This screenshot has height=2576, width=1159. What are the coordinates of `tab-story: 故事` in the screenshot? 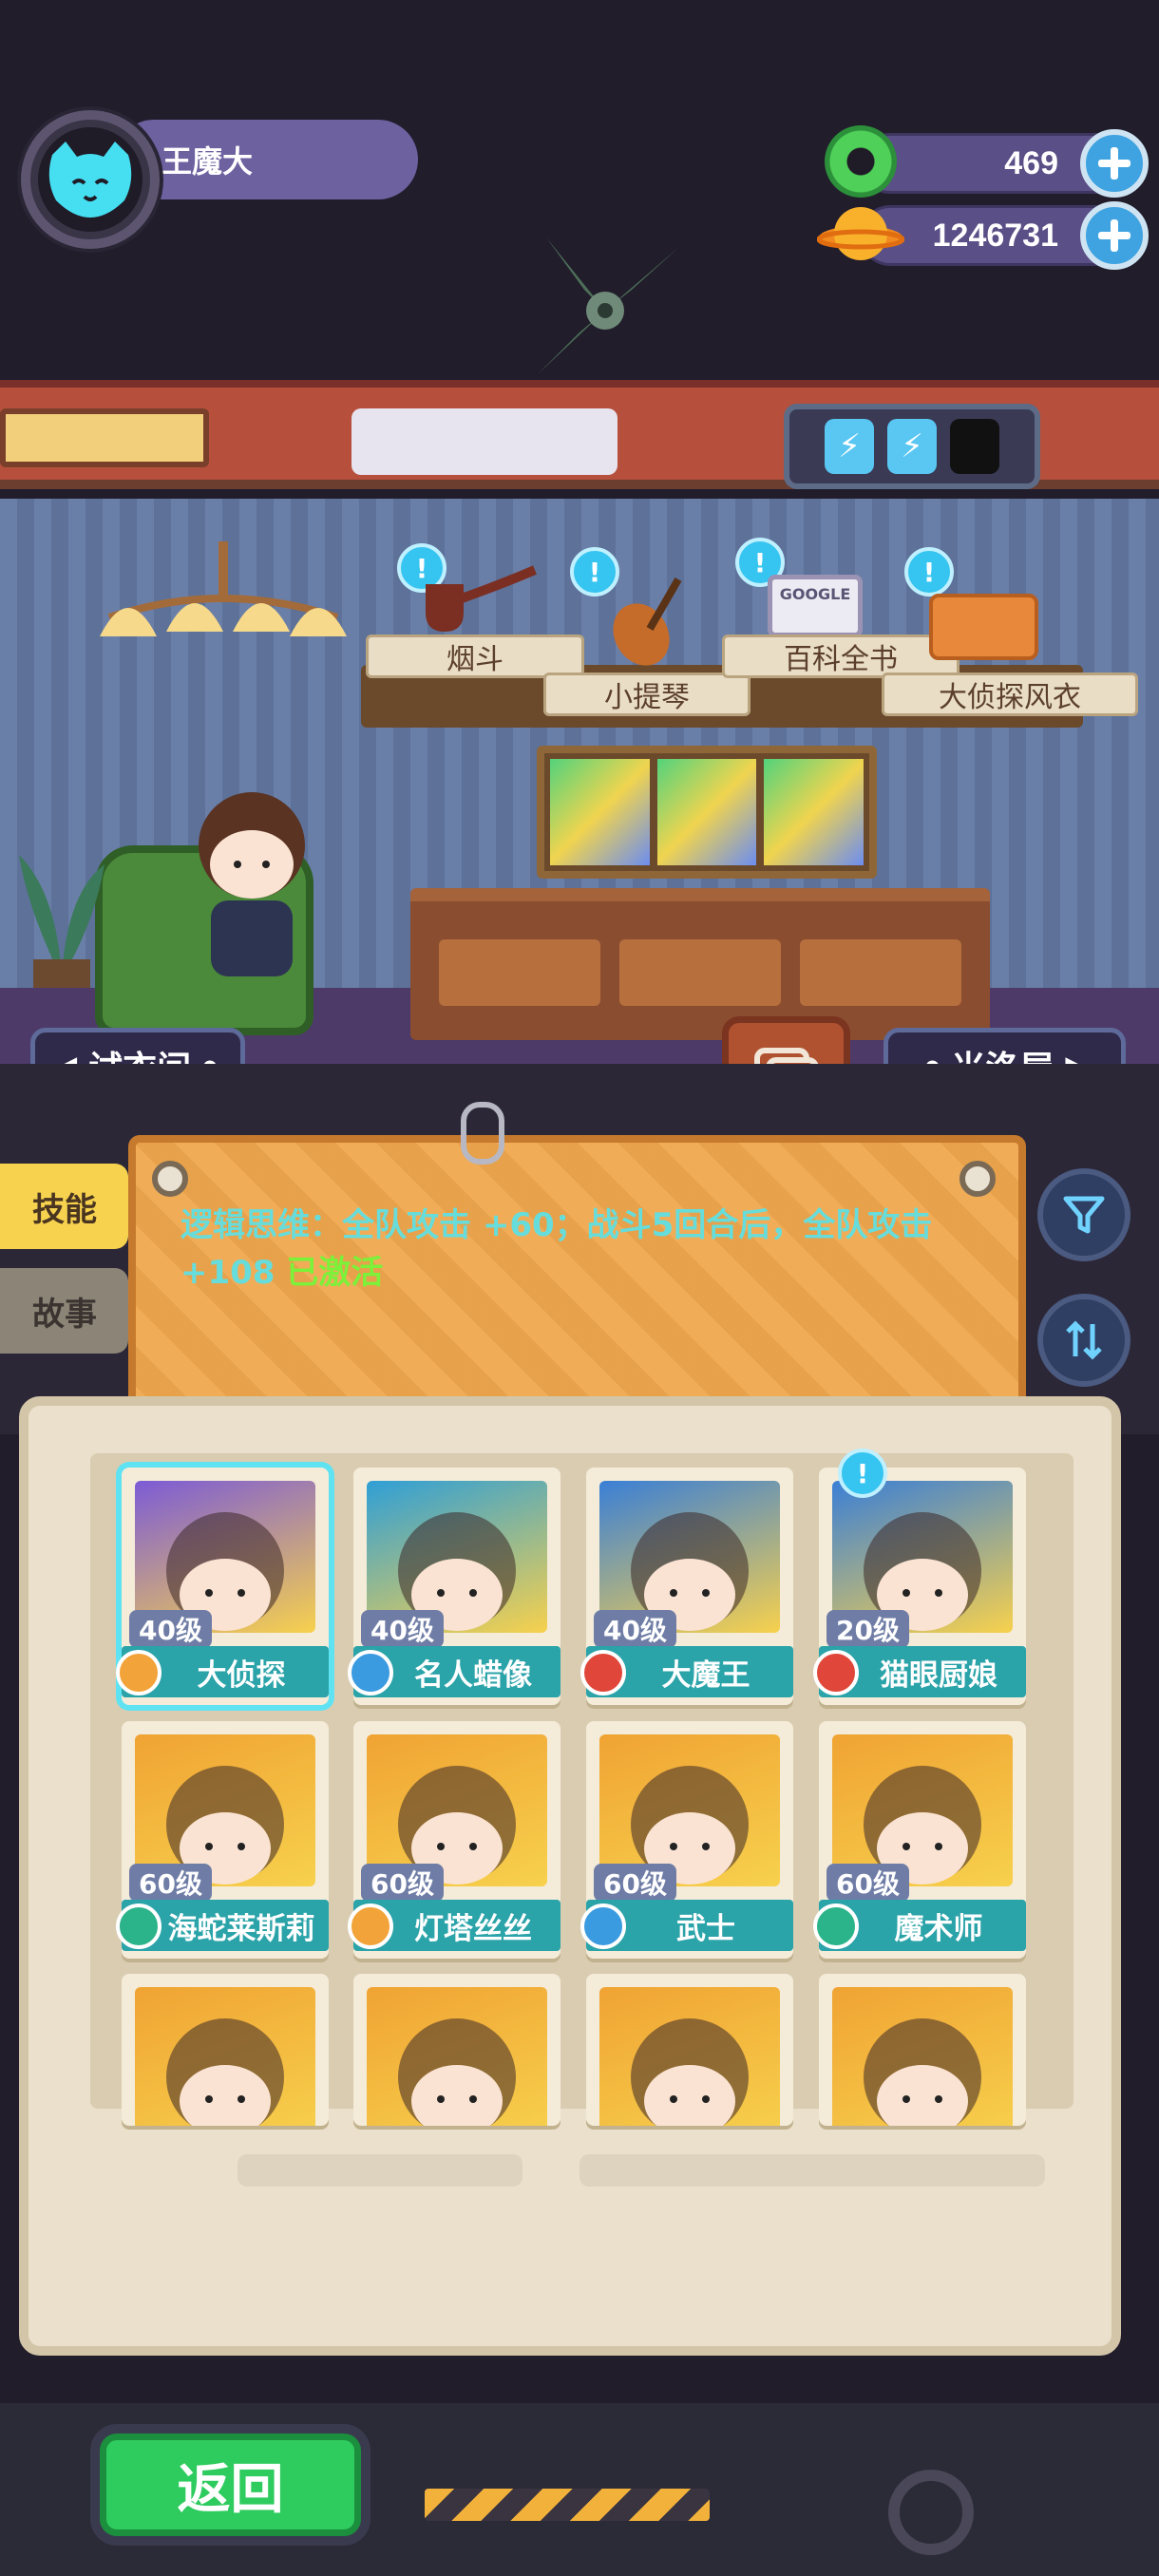 It's located at (64, 1311).